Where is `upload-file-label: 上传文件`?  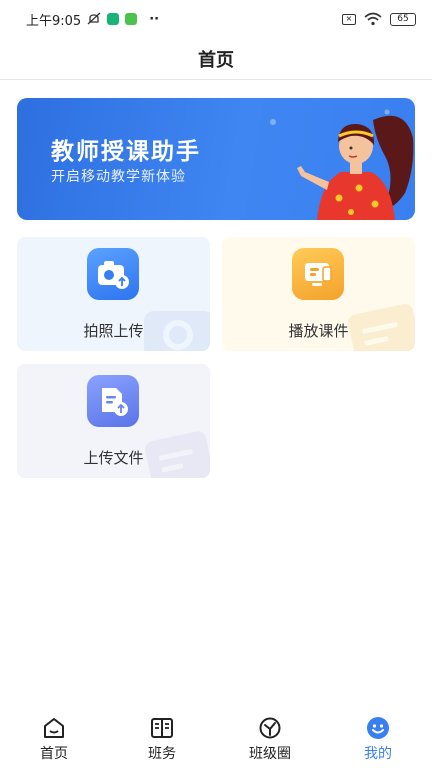
upload-file-label: 上传文件 is located at coordinates (113, 458).